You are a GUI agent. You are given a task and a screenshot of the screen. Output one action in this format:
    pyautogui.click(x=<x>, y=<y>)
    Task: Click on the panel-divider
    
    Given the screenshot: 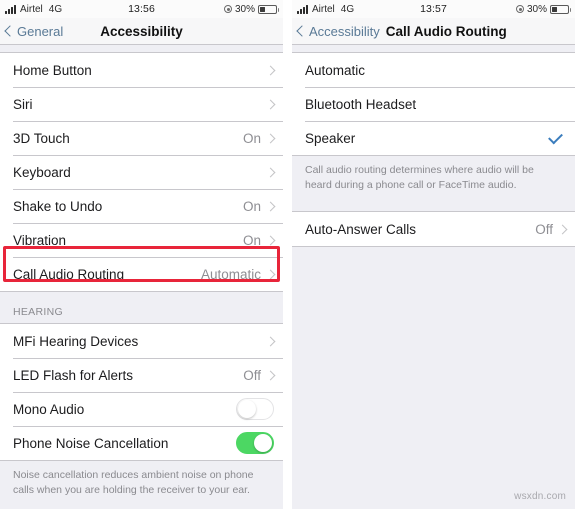 What is the action you would take?
    pyautogui.click(x=287, y=254)
    